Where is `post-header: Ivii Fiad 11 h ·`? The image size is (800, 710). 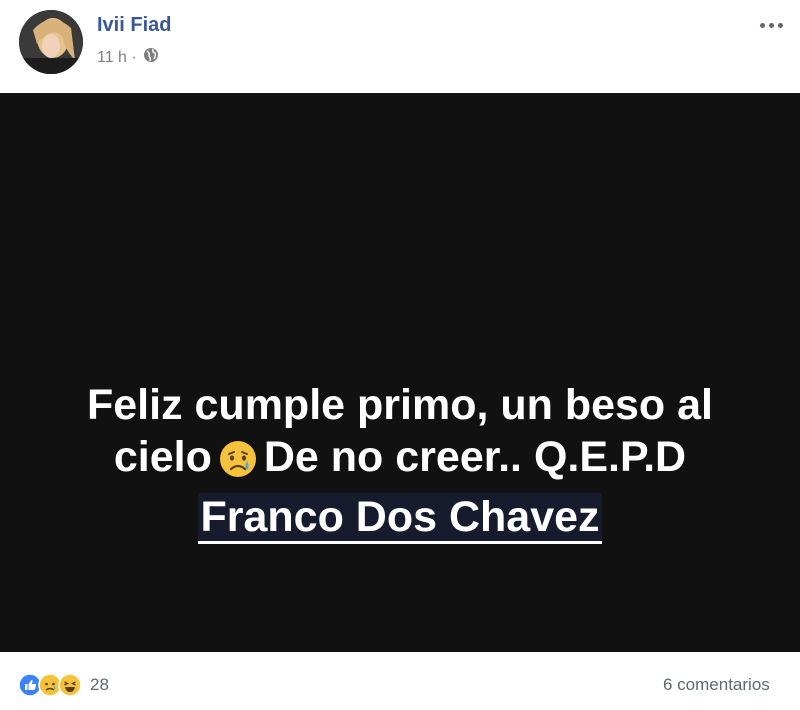
post-header: Ivii Fiad 11 h · is located at coordinates (400, 46).